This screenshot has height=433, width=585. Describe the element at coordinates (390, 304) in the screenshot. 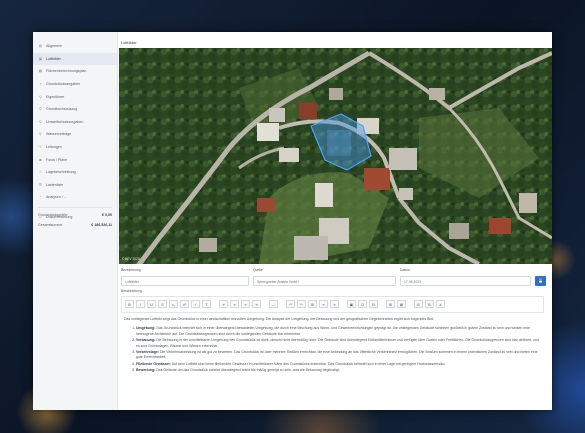

I see `grid-button: ⊞` at that location.